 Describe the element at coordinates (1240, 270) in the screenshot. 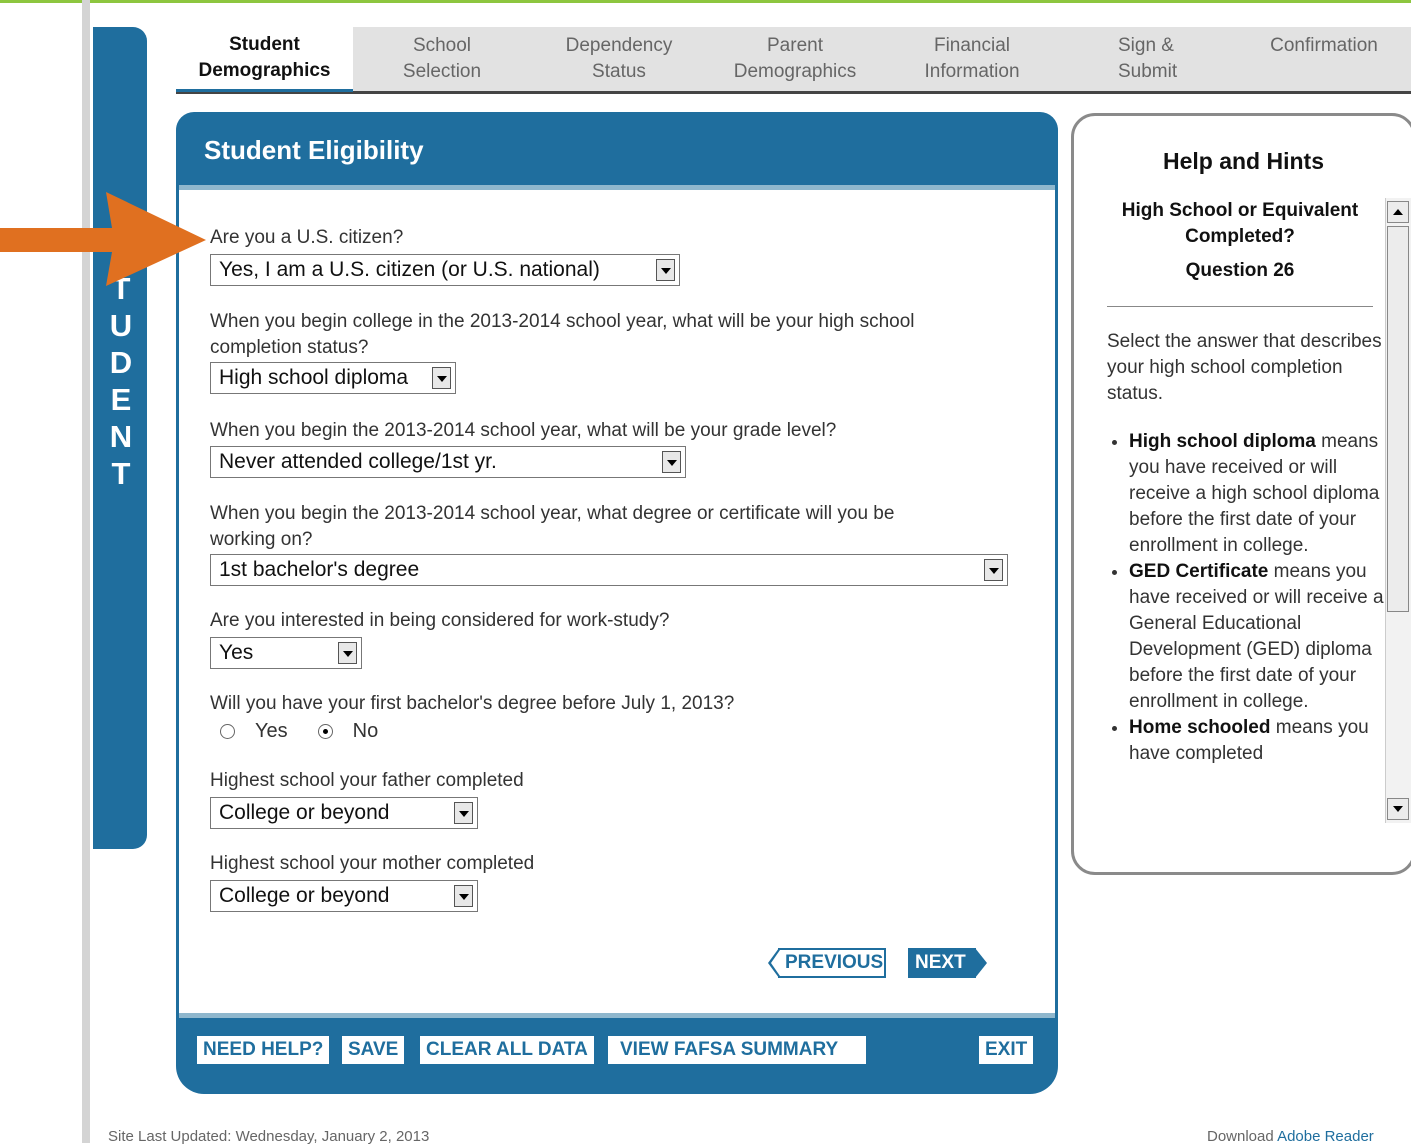

I see `help-question-number: Question 26` at that location.